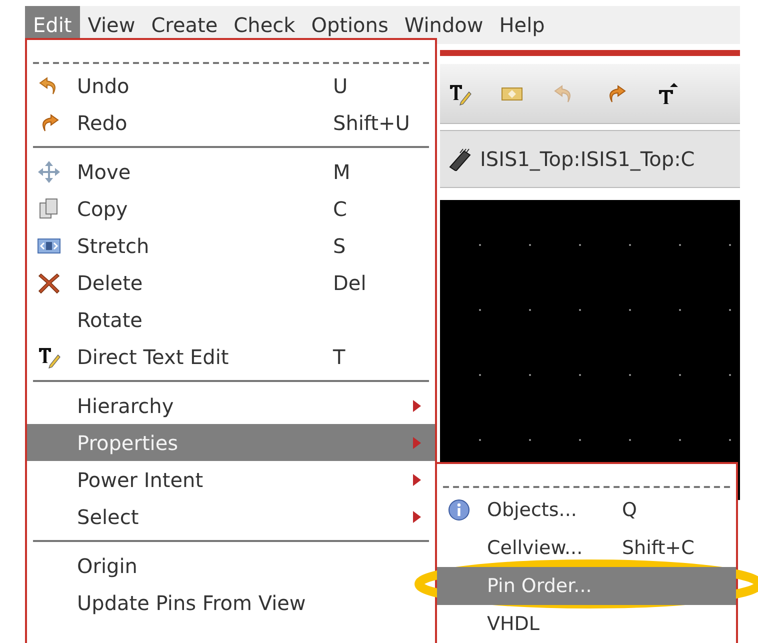 This screenshot has height=643, width=758. Describe the element at coordinates (586, 624) in the screenshot. I see `menu-item: VHDL` at that location.